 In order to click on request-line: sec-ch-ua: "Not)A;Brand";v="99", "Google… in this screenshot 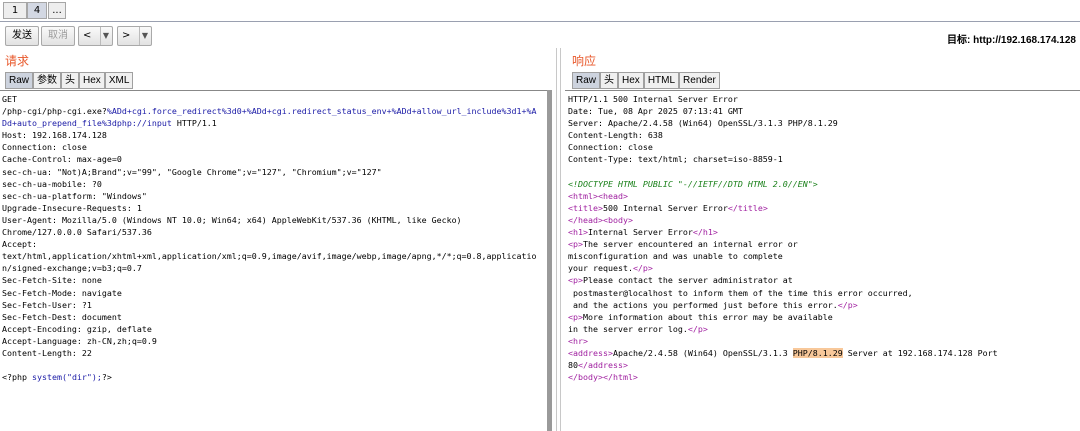, I will do `click(273, 172)`.